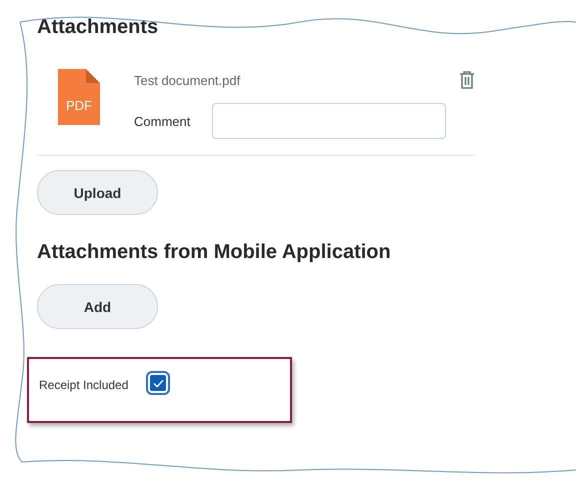 Image resolution: width=576 pixels, height=485 pixels. I want to click on comment-field, so click(329, 121).